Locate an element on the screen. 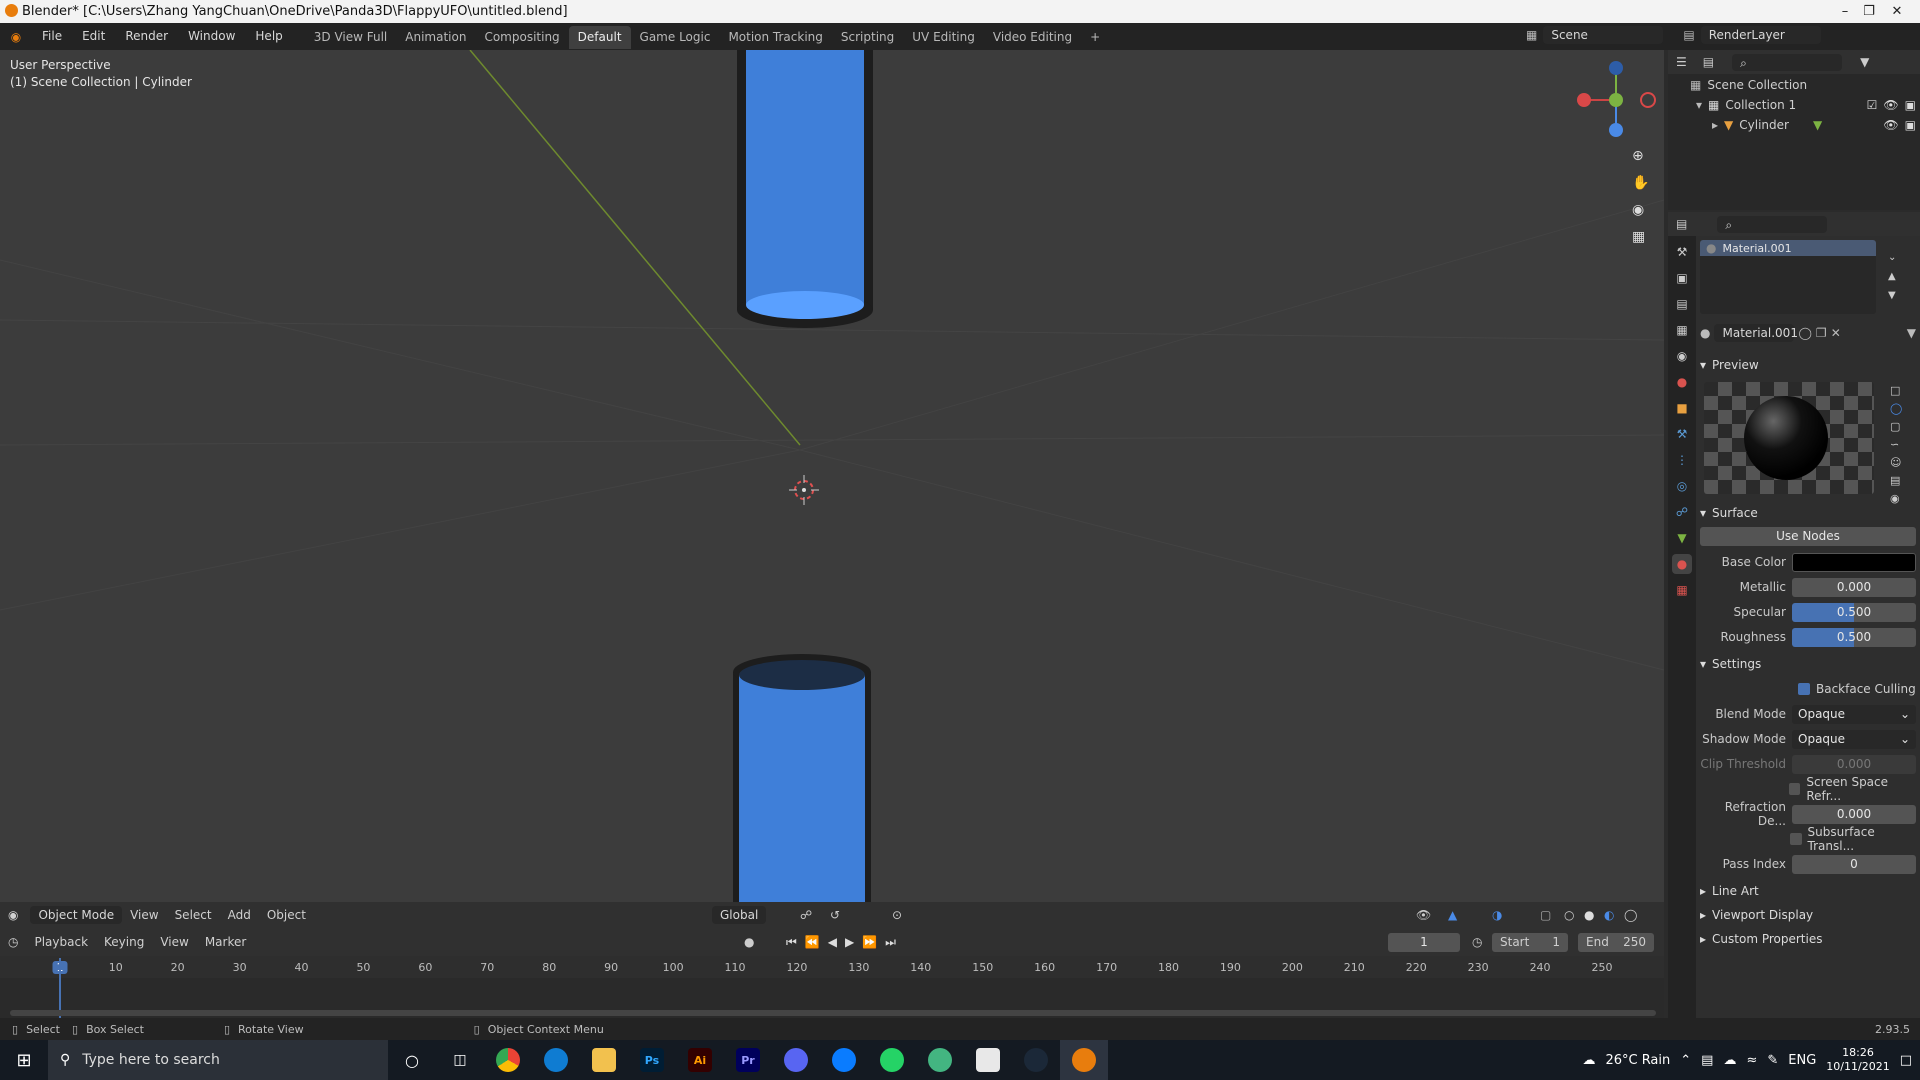  outliner-row-collection: ▾ ▦ Collection 1 ☑ 👁 ▣ is located at coordinates (1806, 105).